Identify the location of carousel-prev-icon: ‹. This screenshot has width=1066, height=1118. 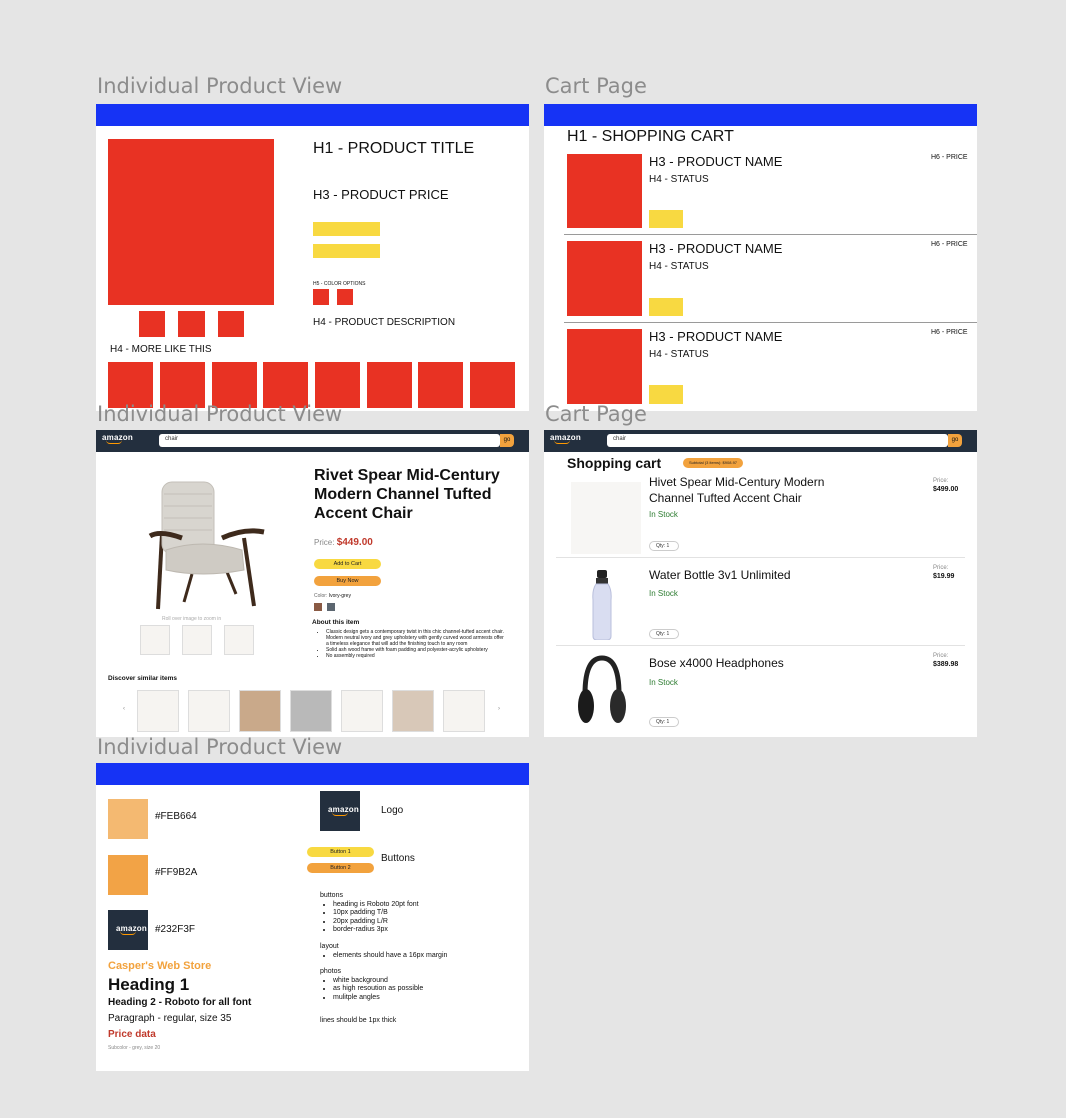
(124, 709).